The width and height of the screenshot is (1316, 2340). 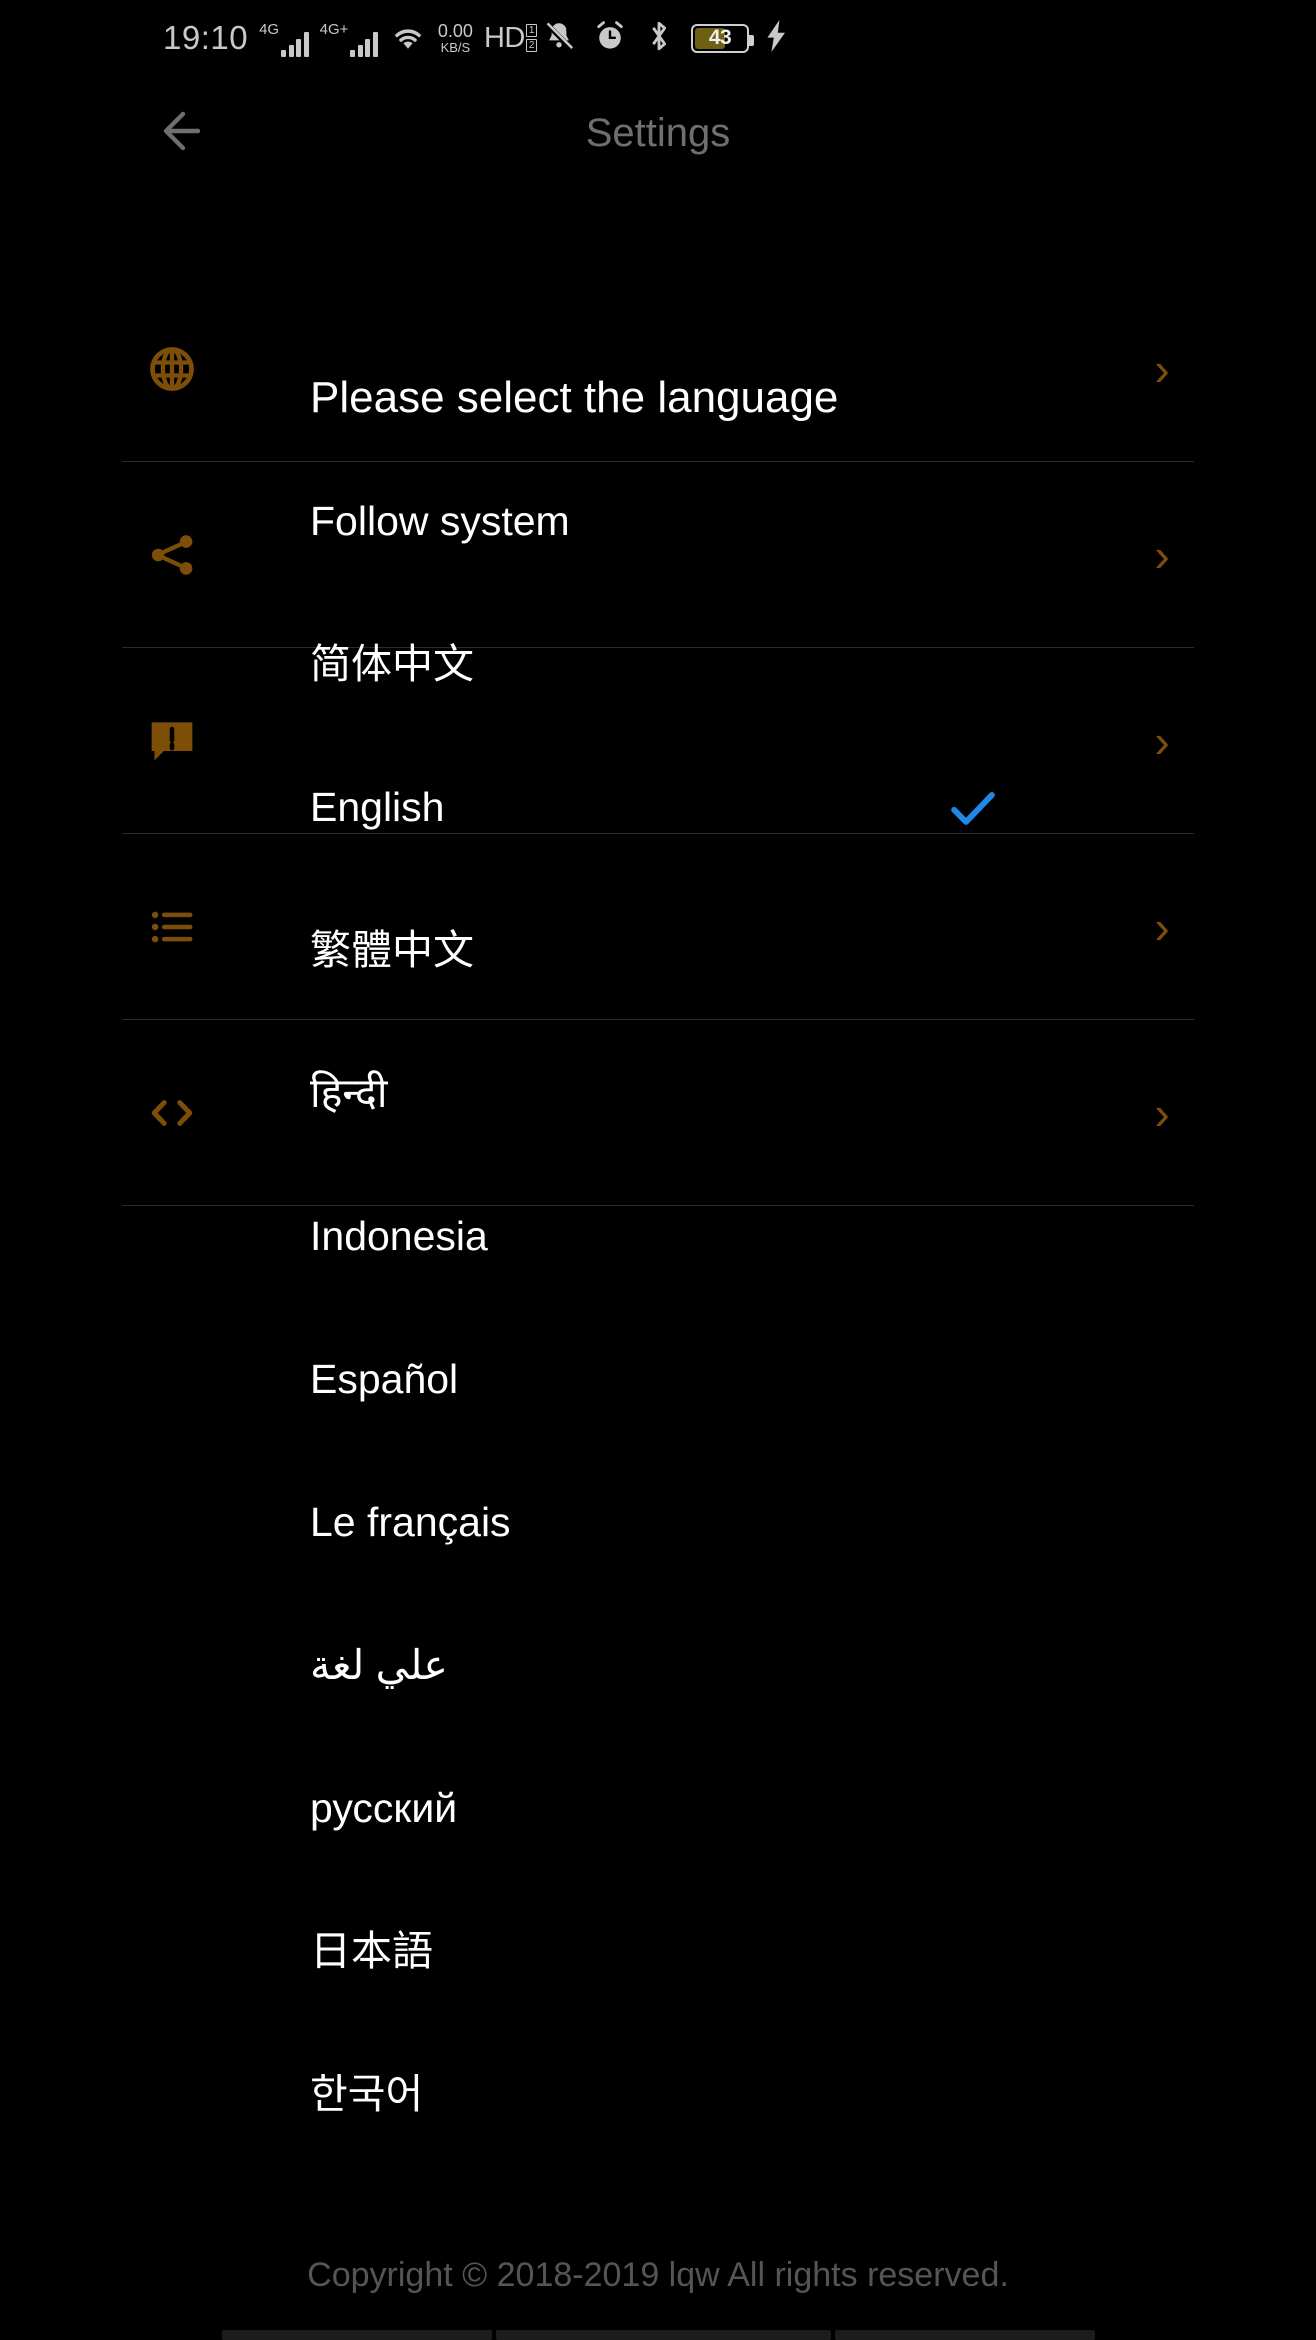 I want to click on language-label: 繁體中文, so click(x=392, y=950).